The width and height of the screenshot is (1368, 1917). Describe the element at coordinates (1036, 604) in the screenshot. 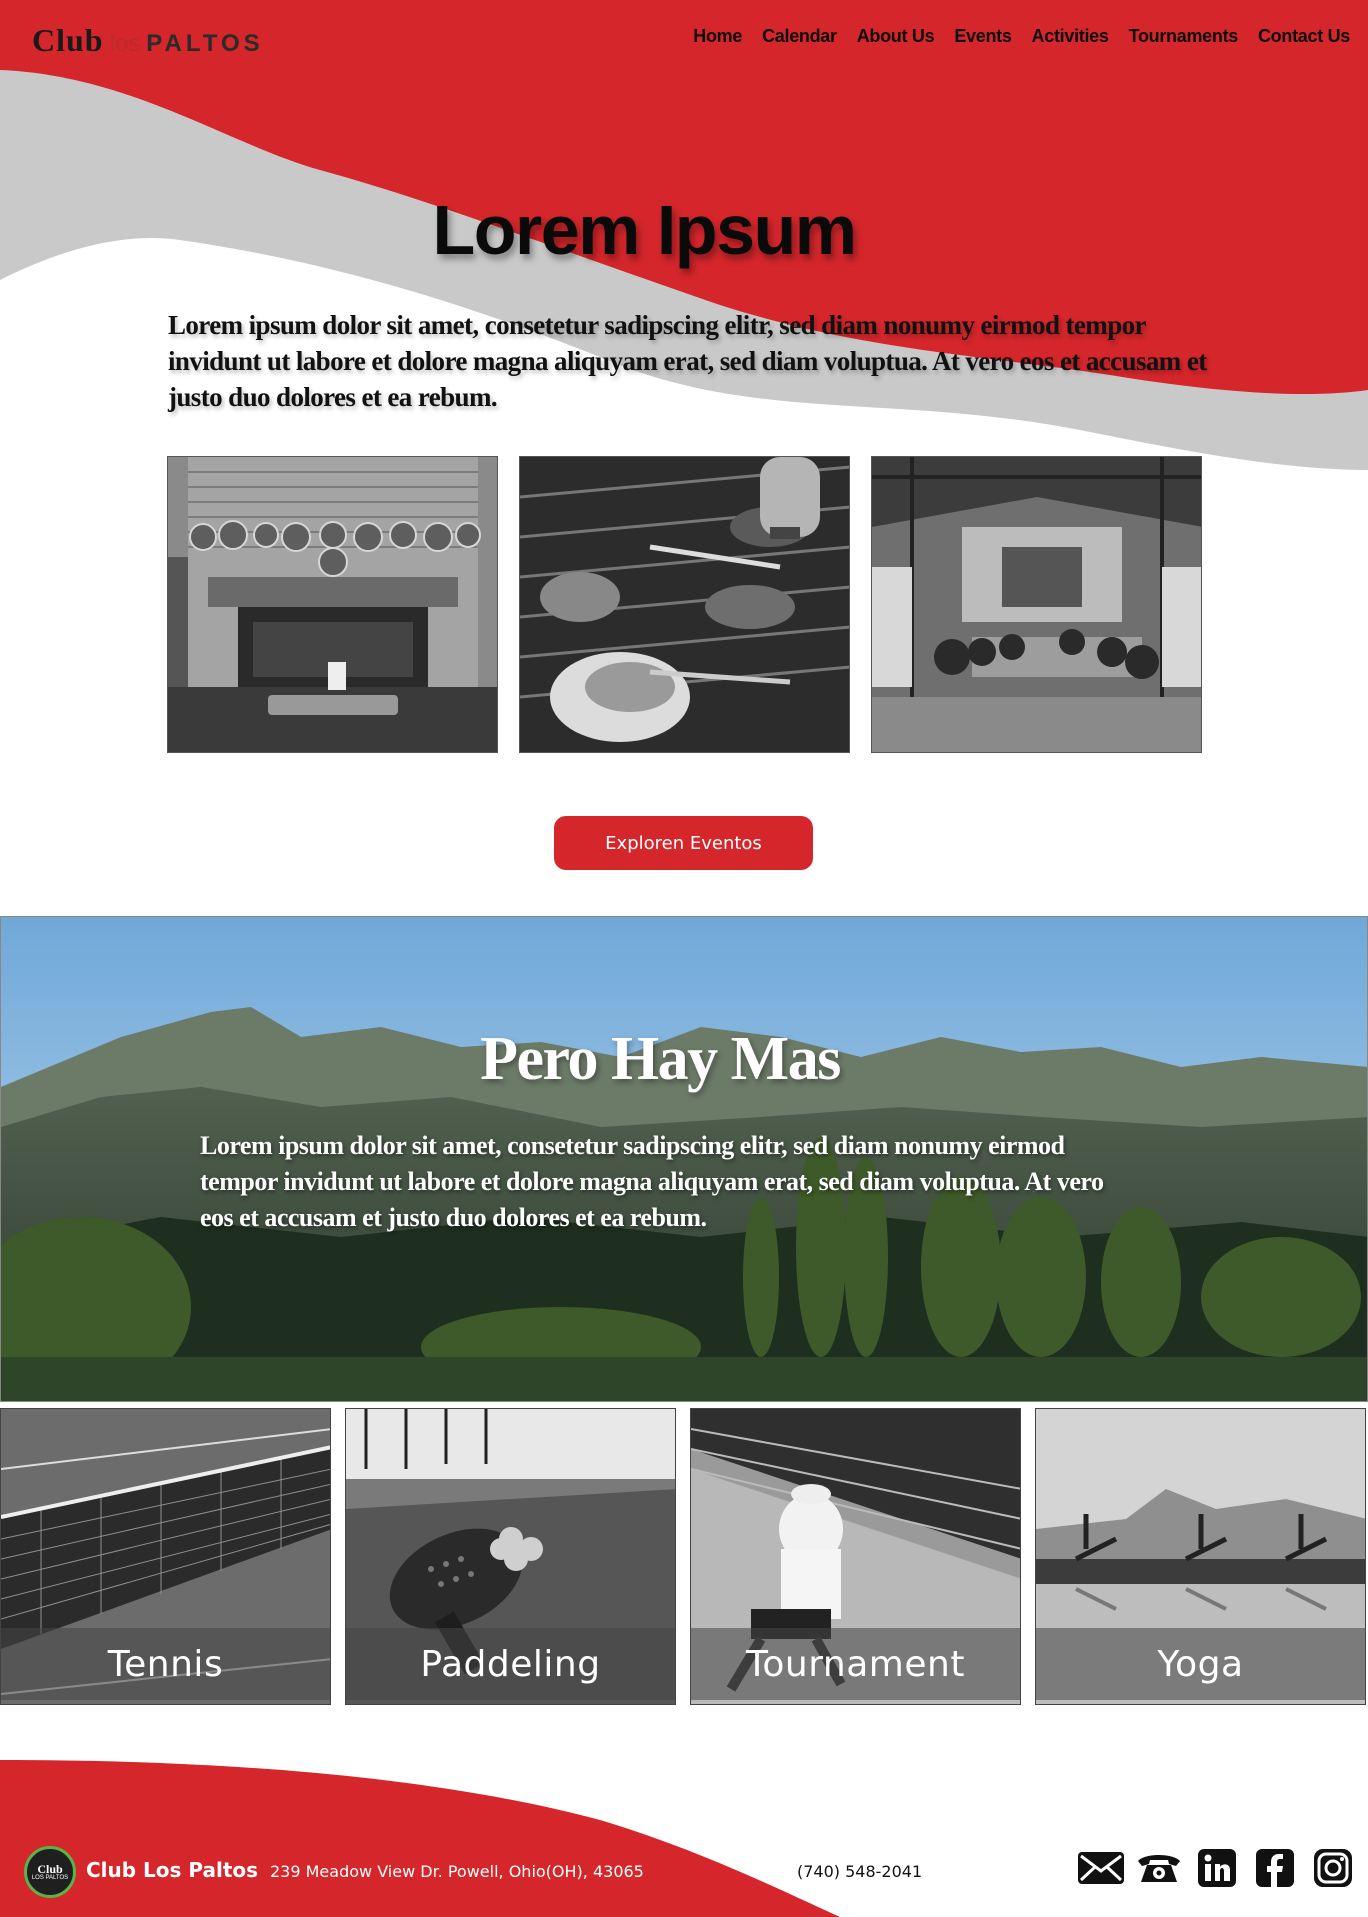

I see `gallery-photo-dining-room` at that location.